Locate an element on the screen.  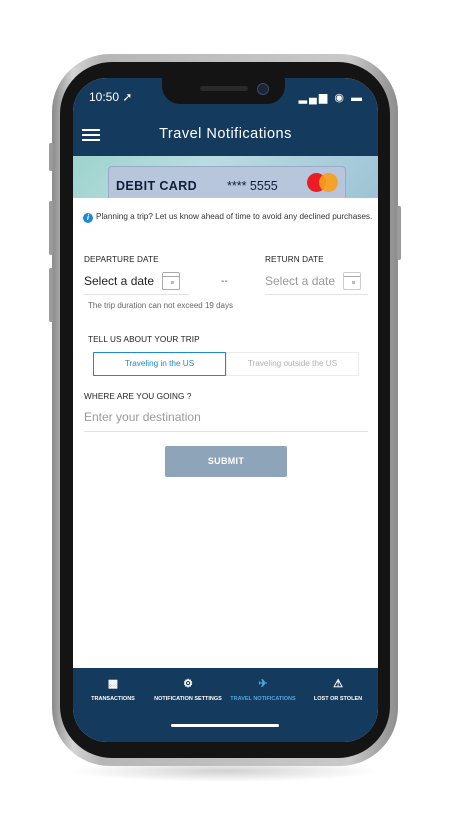
volume-down-button is located at coordinates (51, 295).